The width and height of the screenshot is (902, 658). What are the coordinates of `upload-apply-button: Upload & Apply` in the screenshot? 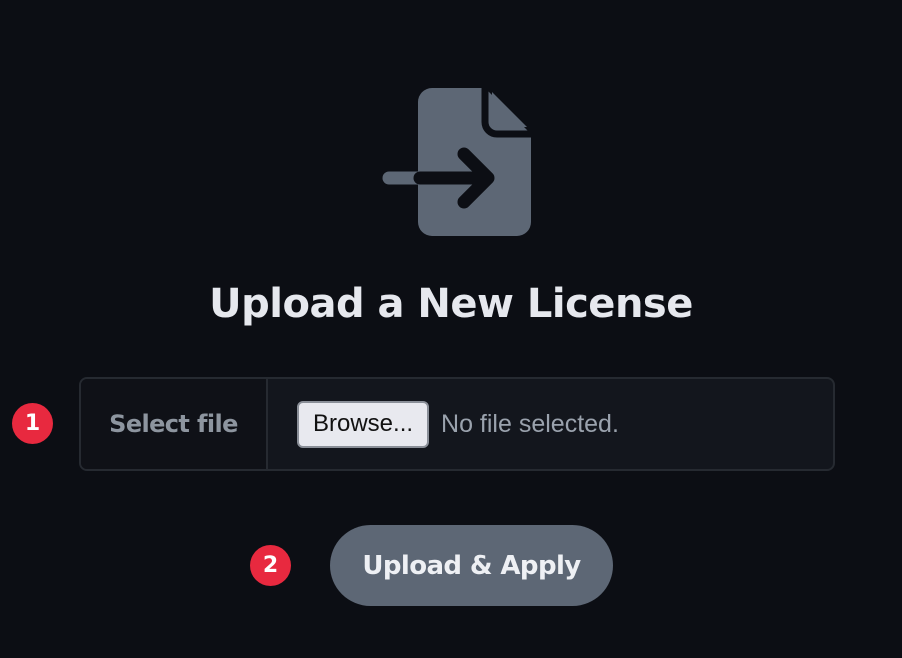 It's located at (471, 565).